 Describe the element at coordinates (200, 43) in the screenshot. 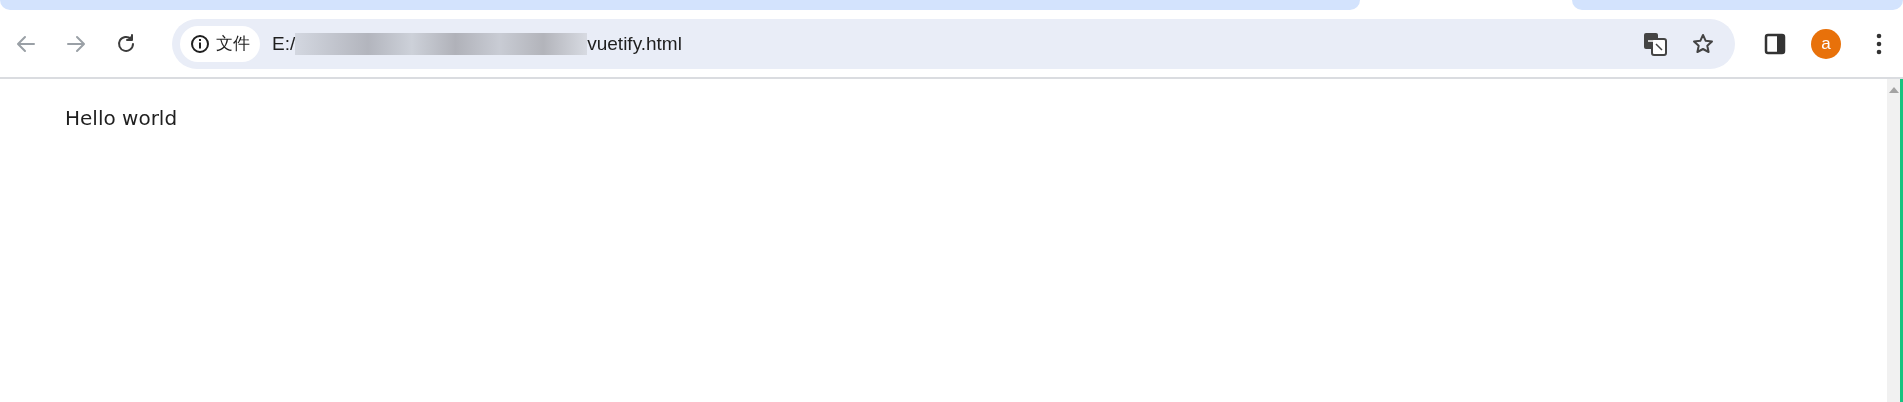

I see `info-icon` at that location.